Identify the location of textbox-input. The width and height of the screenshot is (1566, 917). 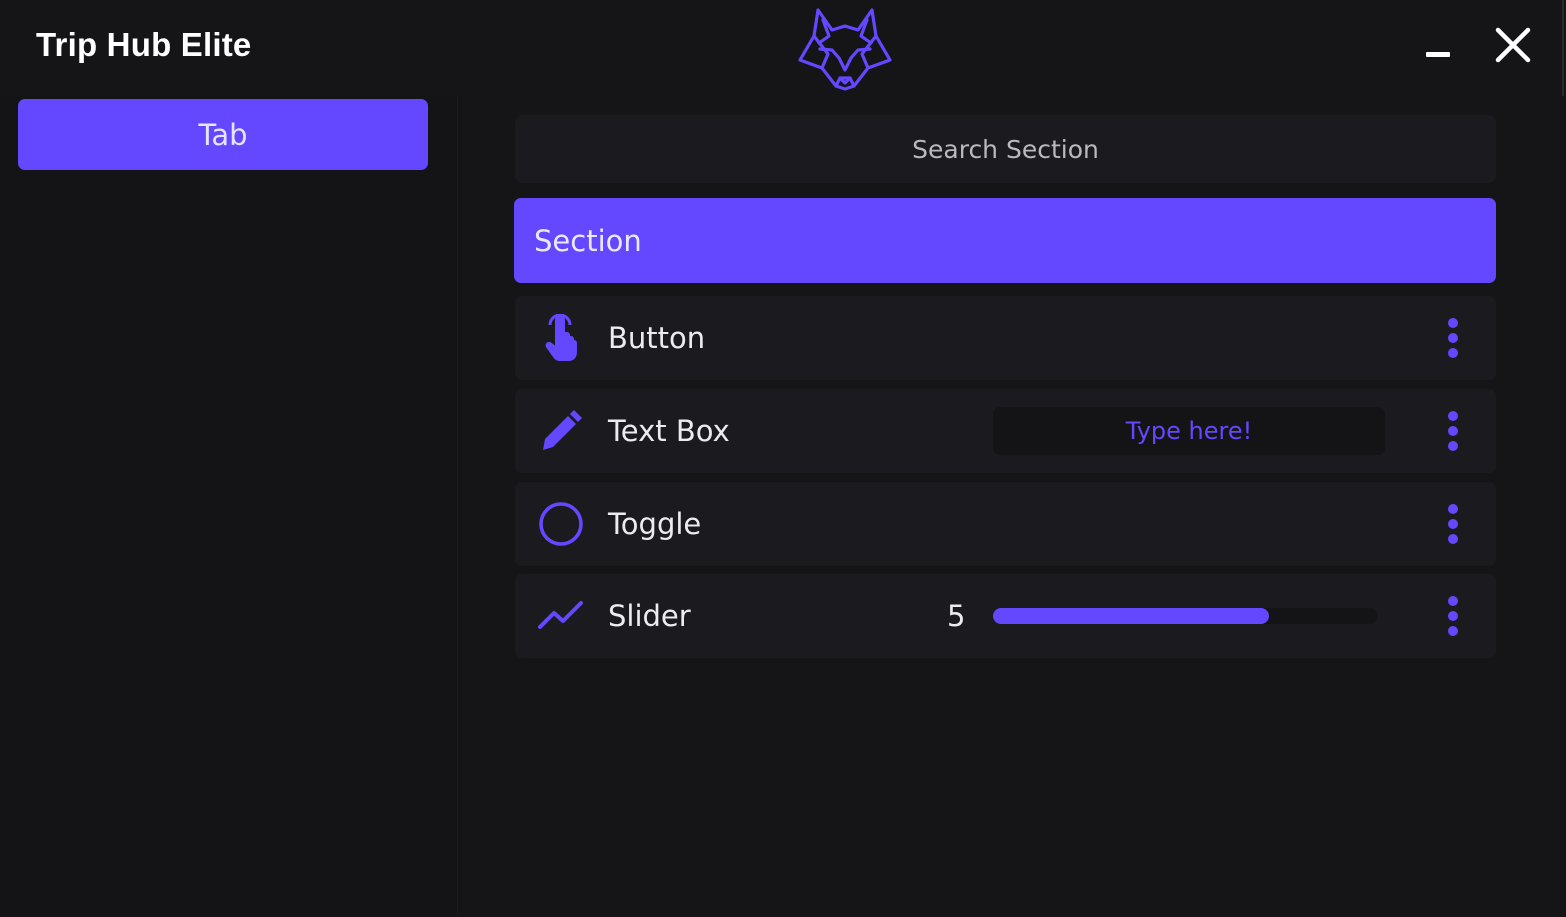
(1189, 431).